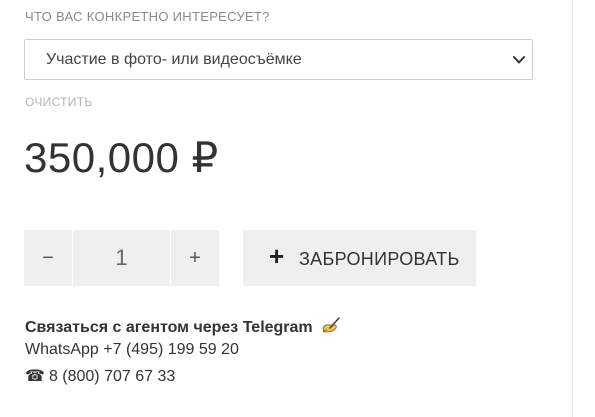 The image size is (595, 417). I want to click on chevron-down-icon, so click(519, 60).